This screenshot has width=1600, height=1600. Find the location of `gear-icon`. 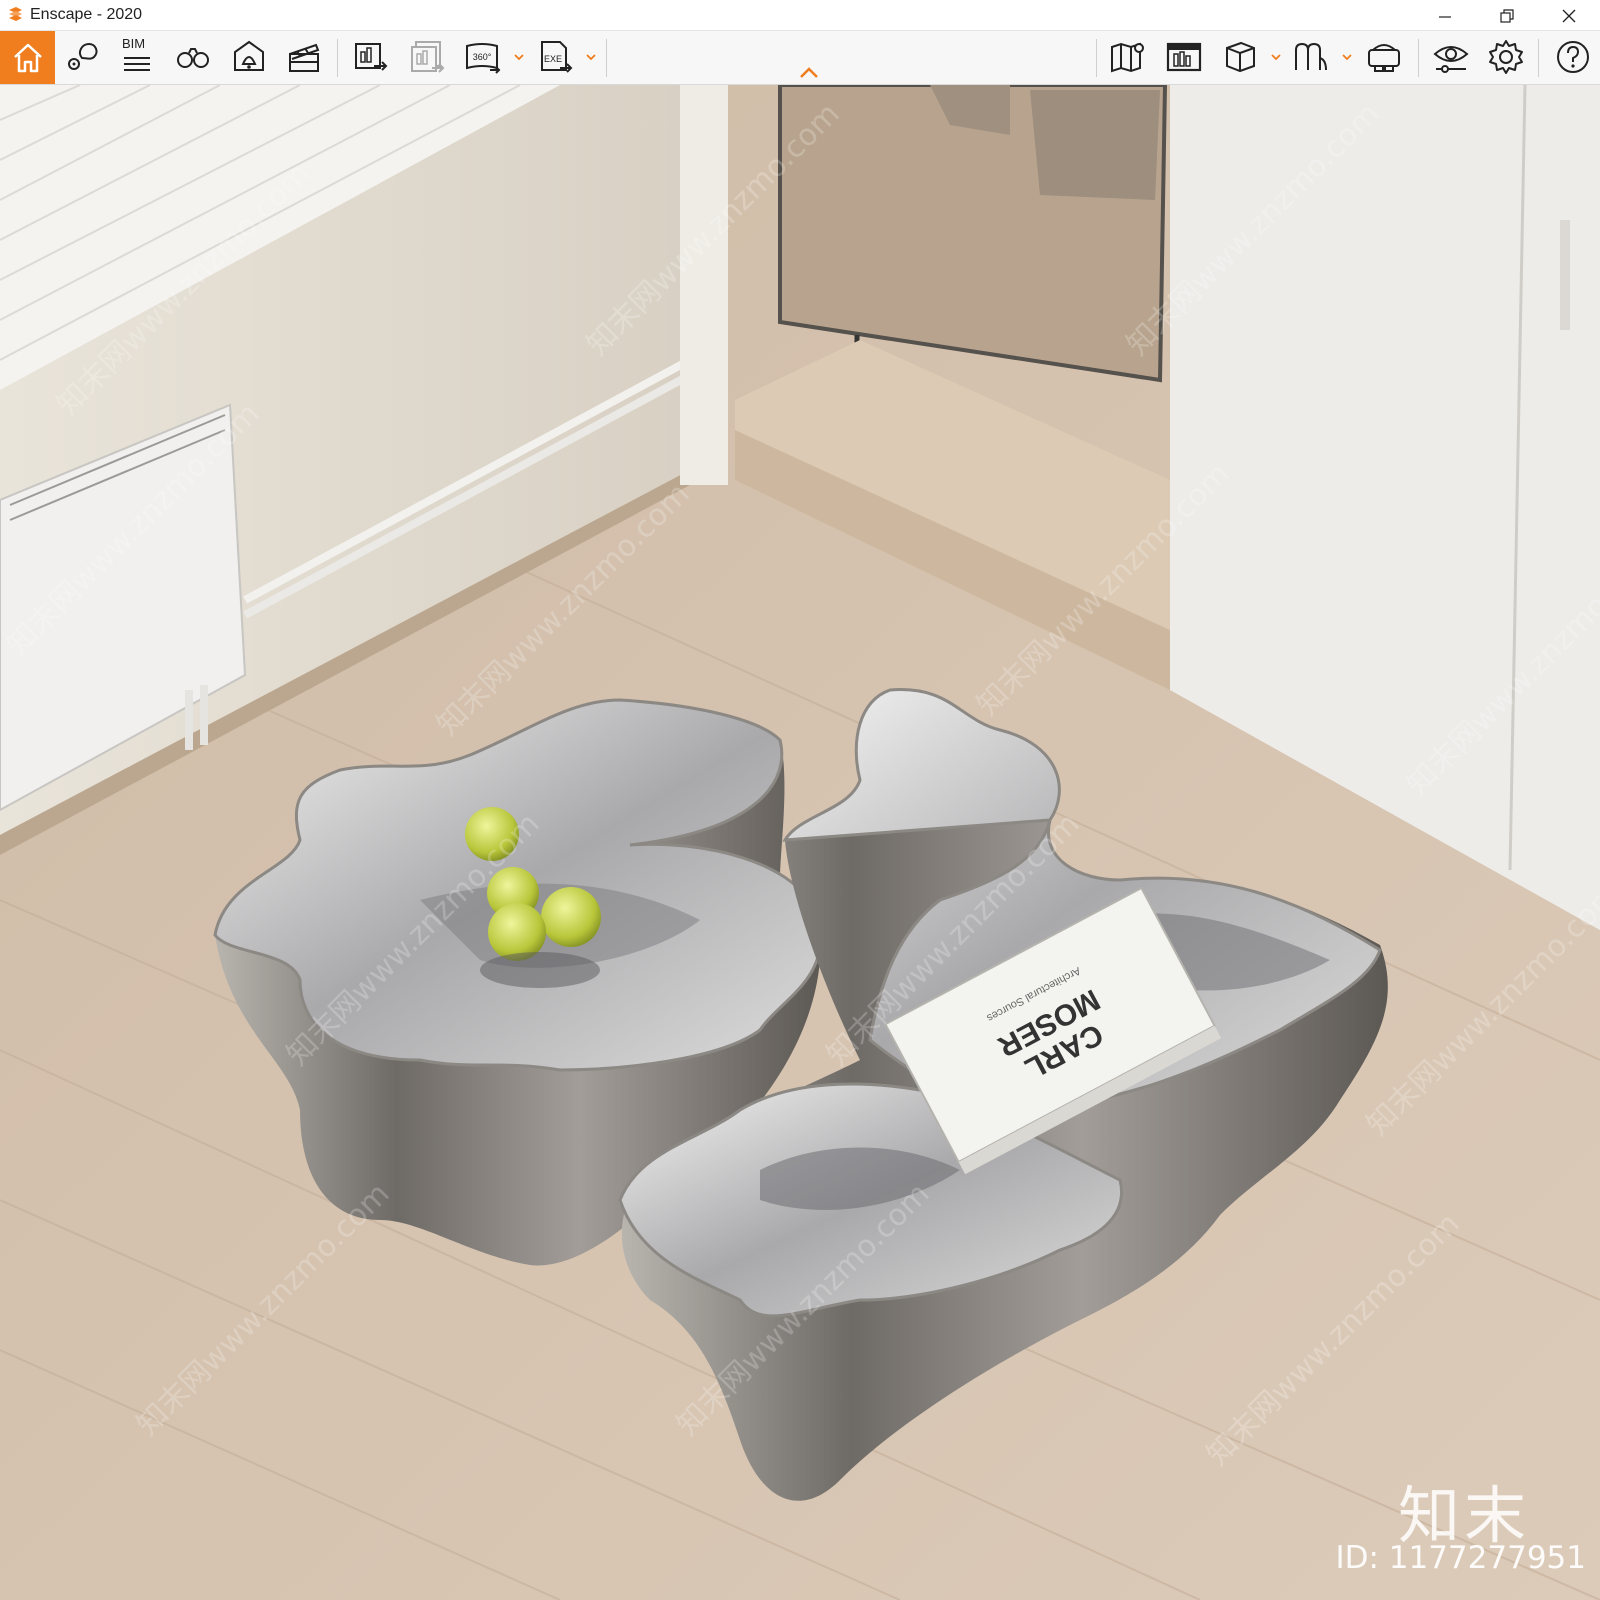

gear-icon is located at coordinates (1506, 57).